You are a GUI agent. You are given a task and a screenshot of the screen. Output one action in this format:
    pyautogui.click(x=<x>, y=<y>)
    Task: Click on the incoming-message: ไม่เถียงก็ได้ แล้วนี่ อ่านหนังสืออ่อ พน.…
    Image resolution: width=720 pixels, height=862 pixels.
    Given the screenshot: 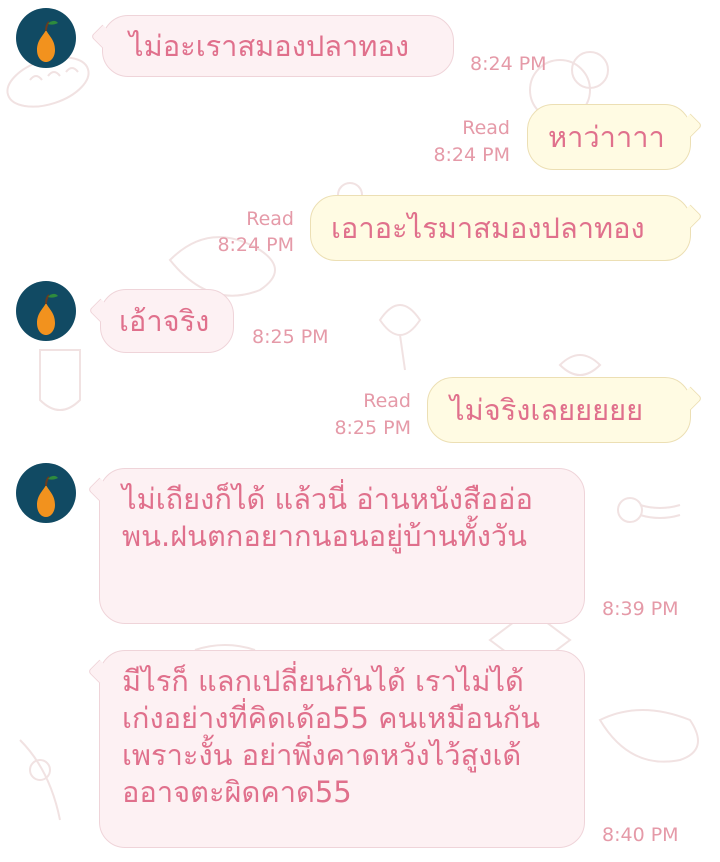 What is the action you would take?
    pyautogui.click(x=336, y=546)
    